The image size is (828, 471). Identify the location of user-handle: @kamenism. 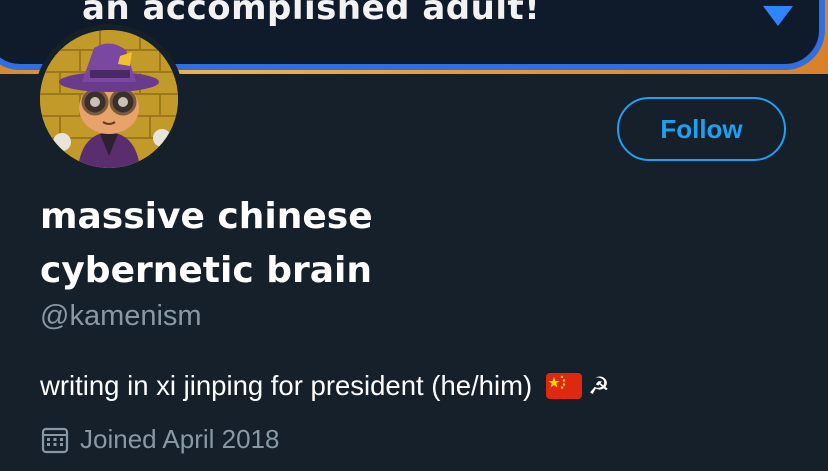
(121, 316).